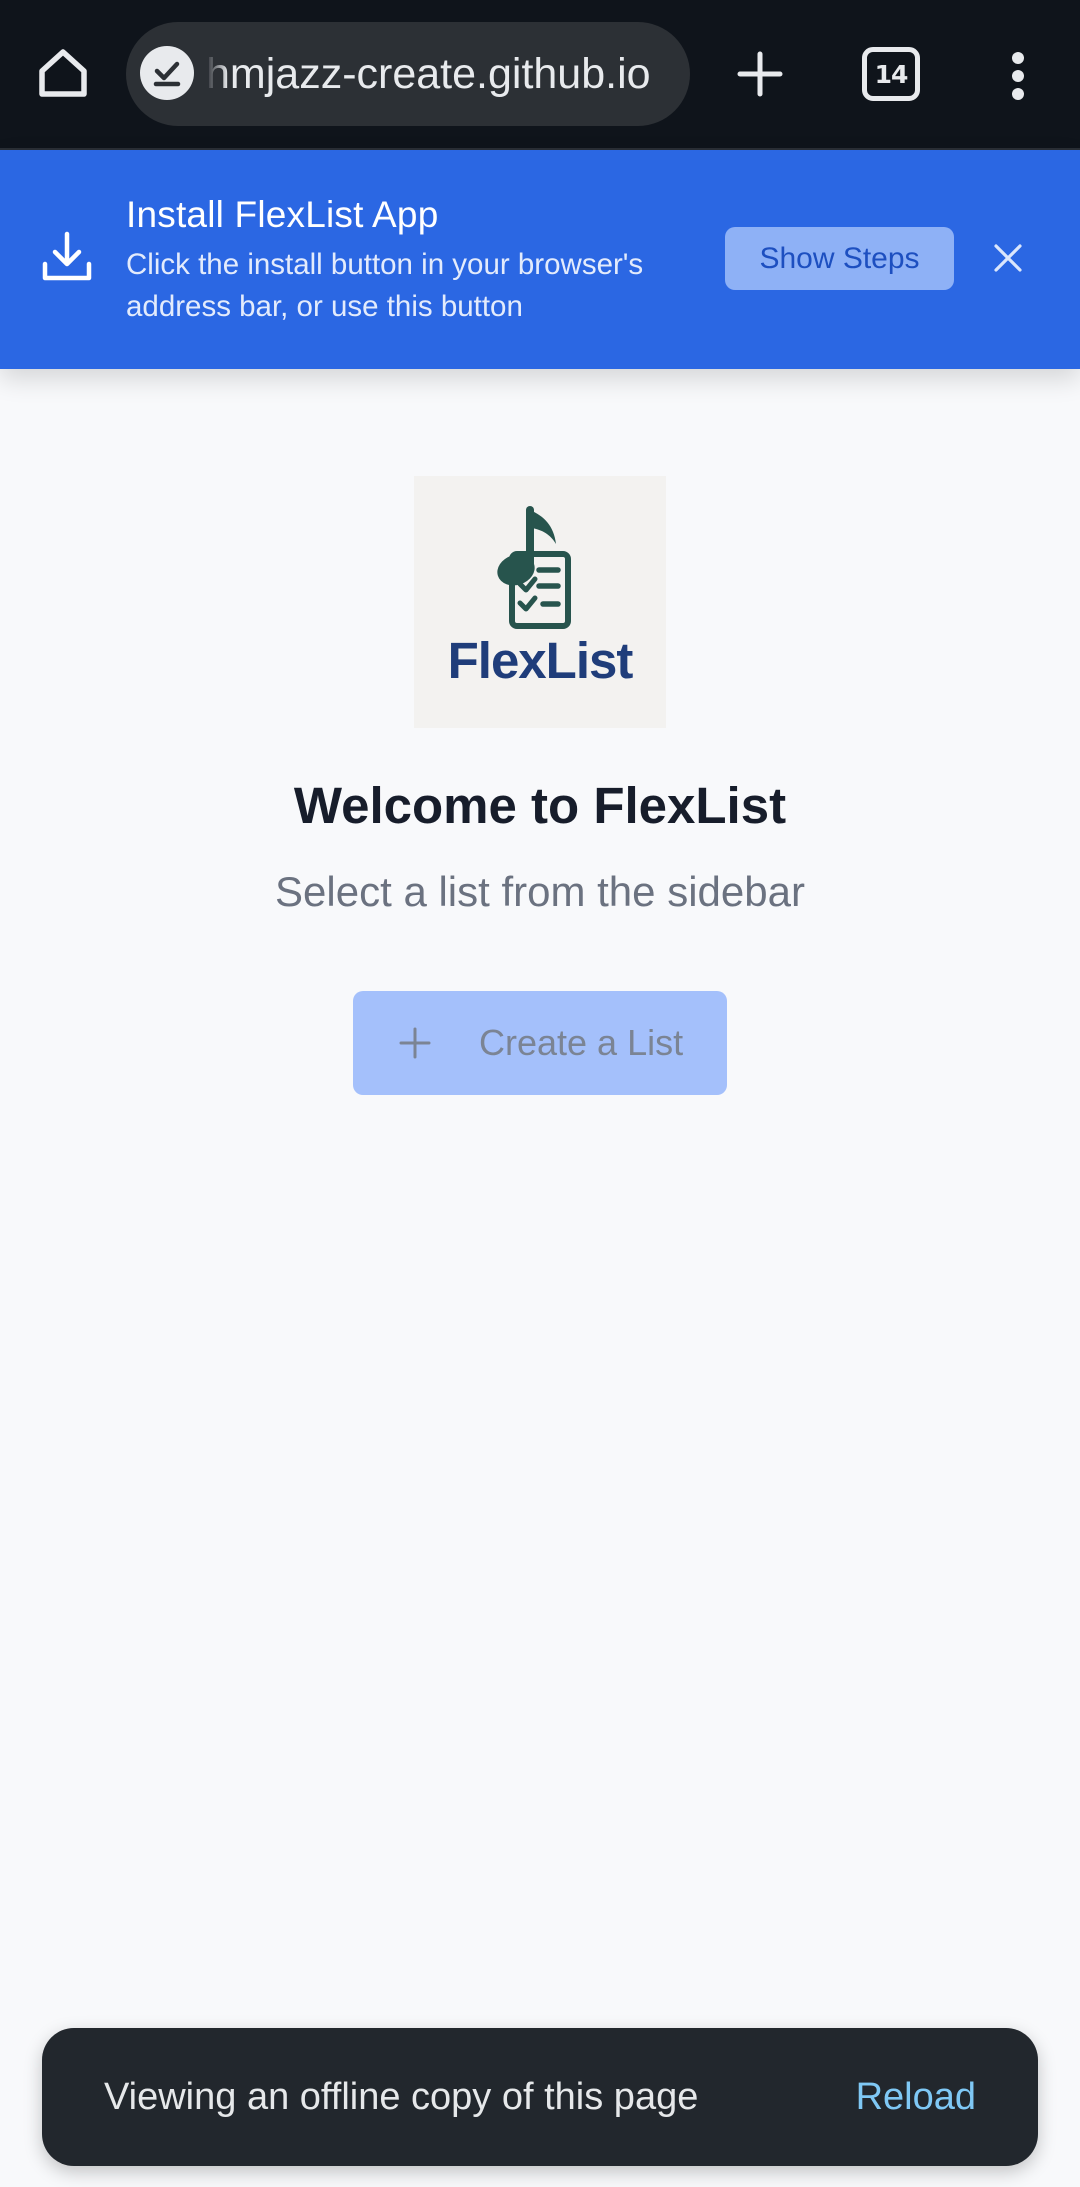 The height and width of the screenshot is (2187, 1080). I want to click on close-icon, so click(1008, 258).